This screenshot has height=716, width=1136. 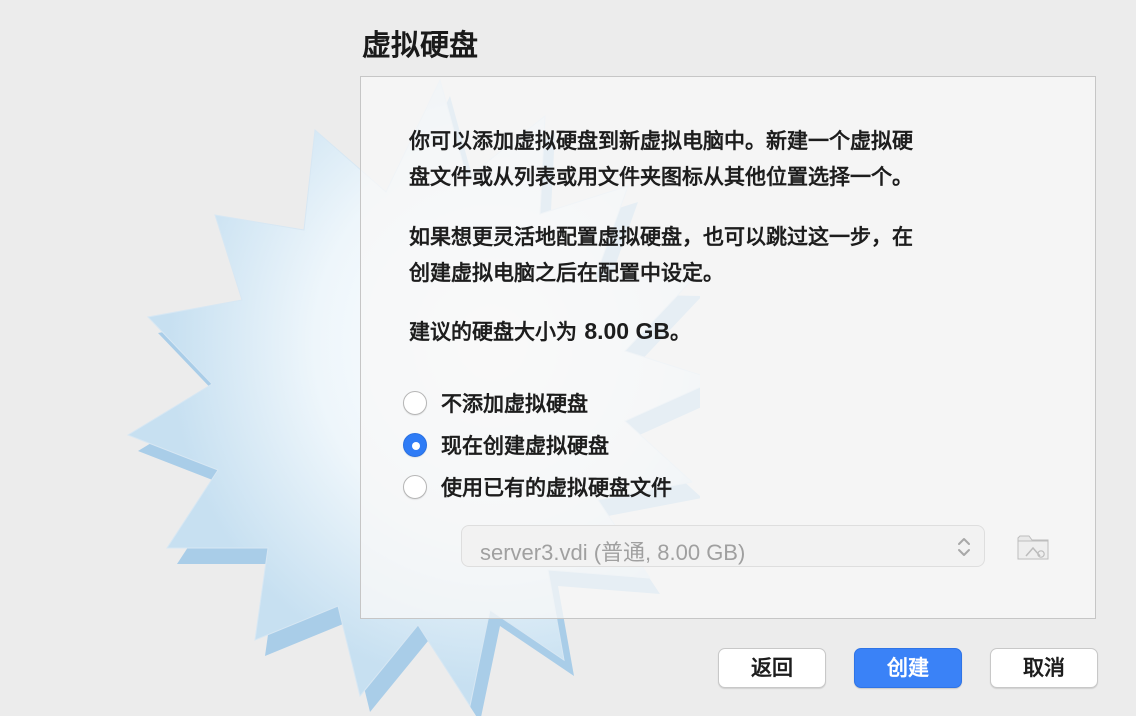 I want to click on recommended-size-value: 8.00 GB, so click(x=627, y=331).